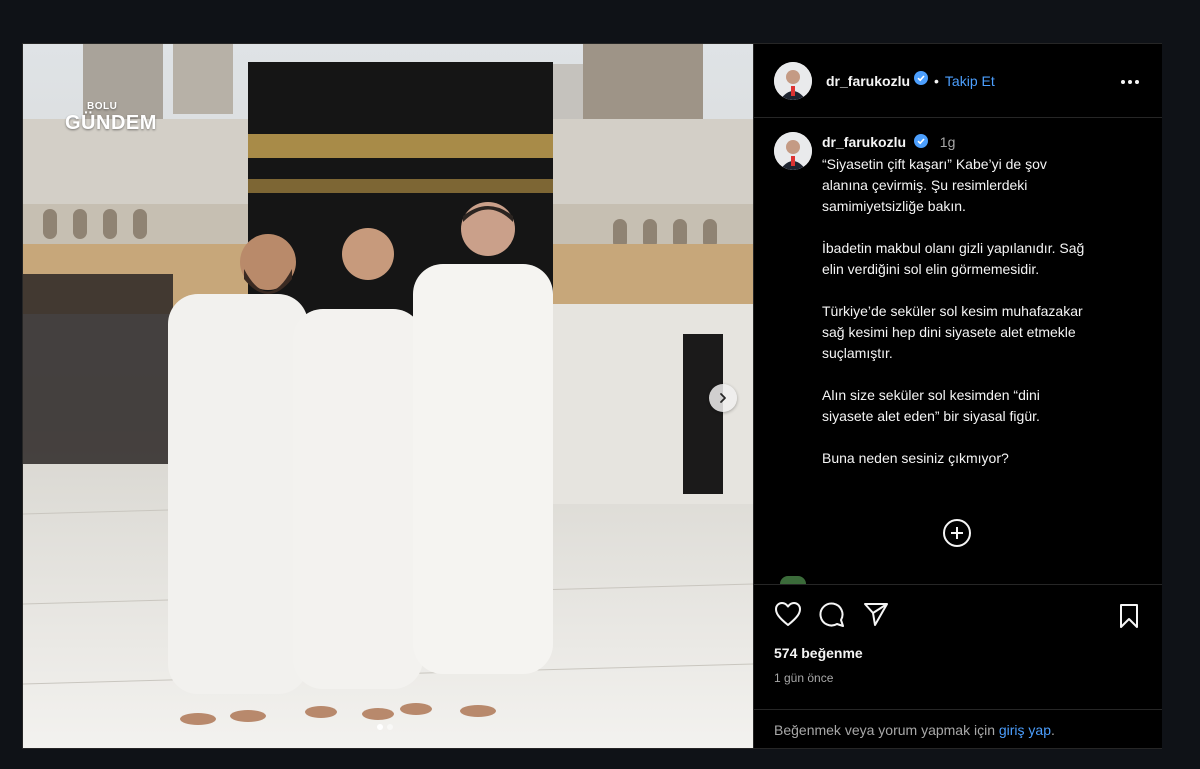 The width and height of the screenshot is (1200, 769). Describe the element at coordinates (111, 123) in the screenshot. I see `watermark-bottom: GÜNDEM` at that location.